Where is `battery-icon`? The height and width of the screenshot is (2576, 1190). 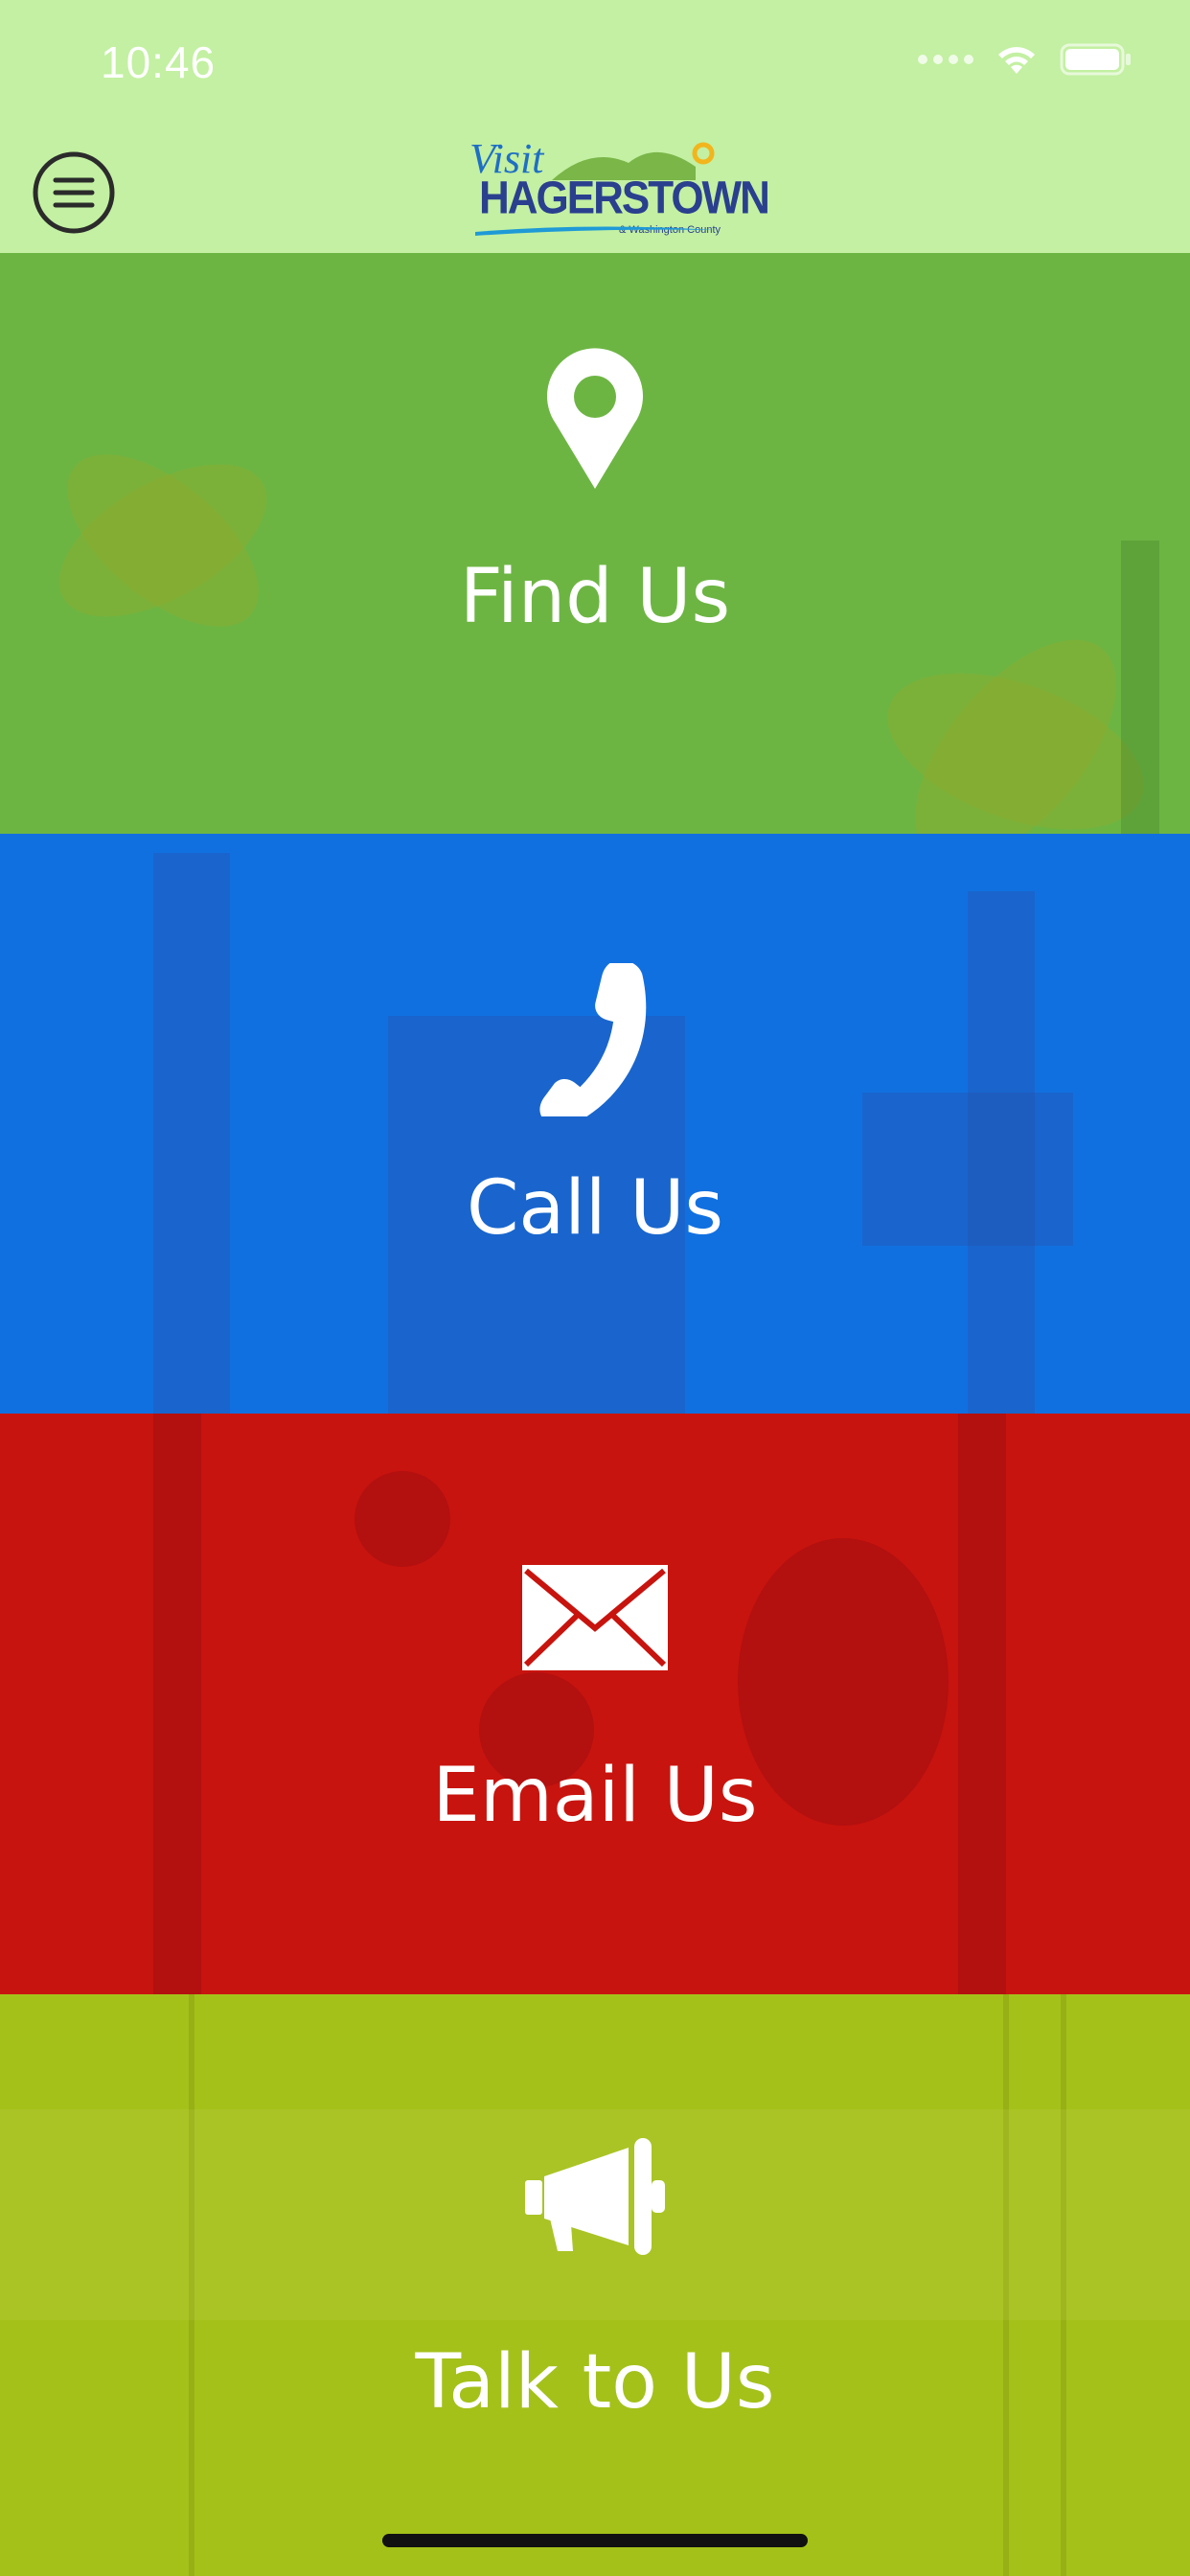
battery-icon is located at coordinates (1096, 59).